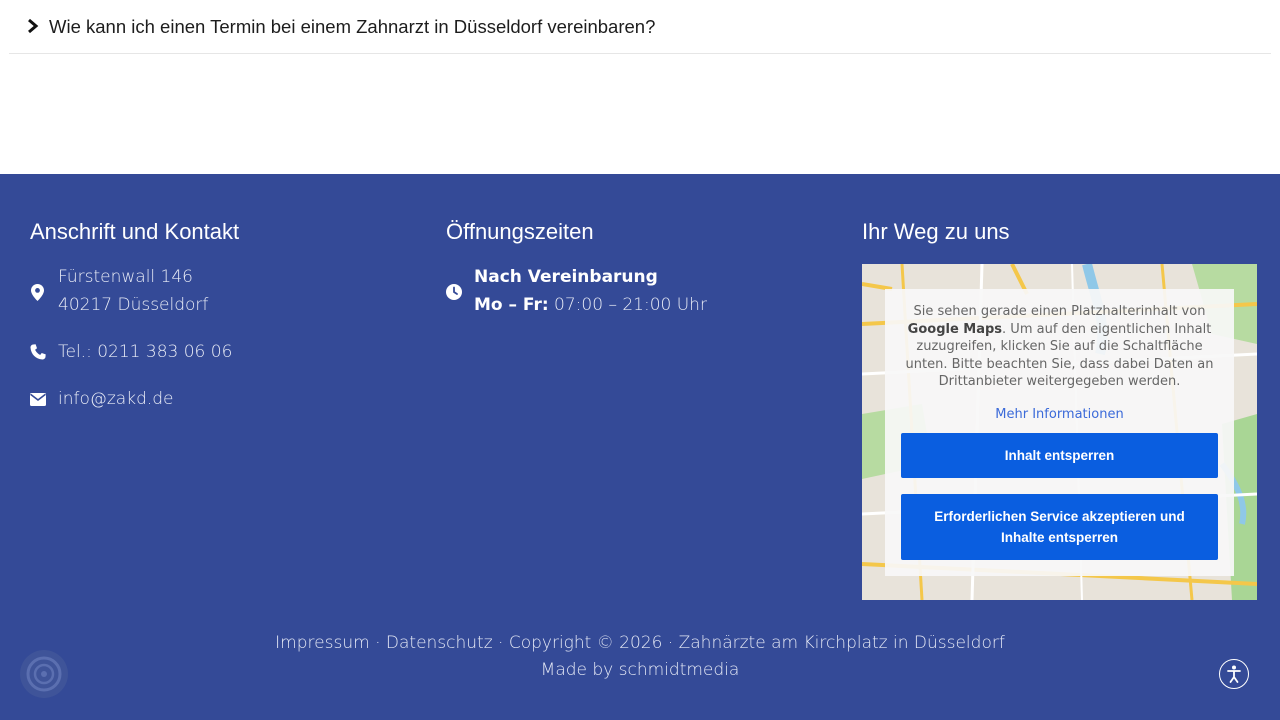 The image size is (1280, 720). I want to click on datenschutz-link: Datenschutz, so click(439, 643).